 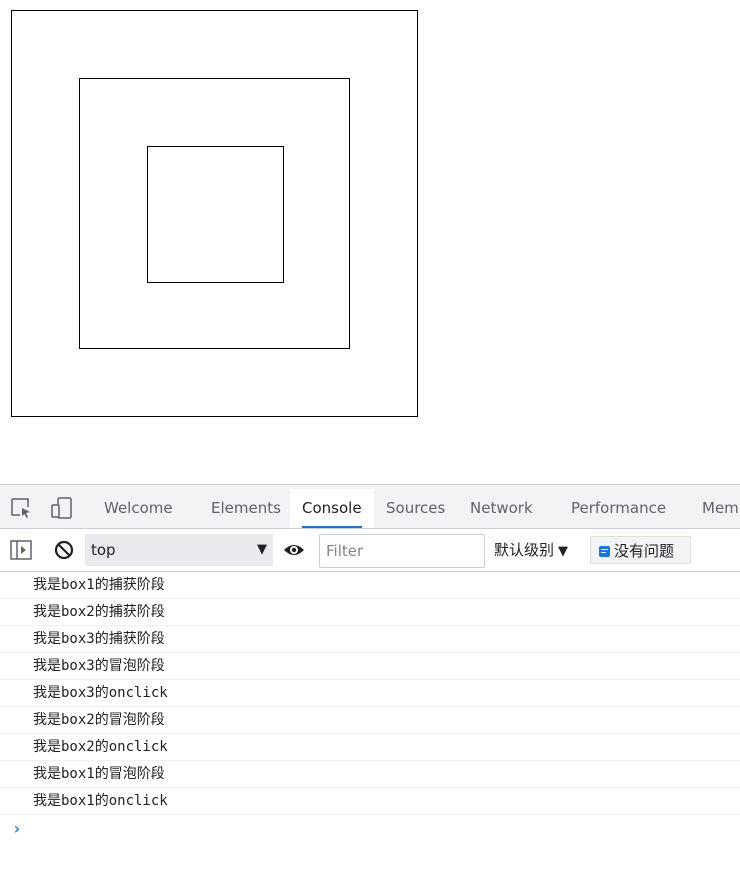 What do you see at coordinates (21, 550) in the screenshot?
I see `sidebar-toggle-icon` at bounding box center [21, 550].